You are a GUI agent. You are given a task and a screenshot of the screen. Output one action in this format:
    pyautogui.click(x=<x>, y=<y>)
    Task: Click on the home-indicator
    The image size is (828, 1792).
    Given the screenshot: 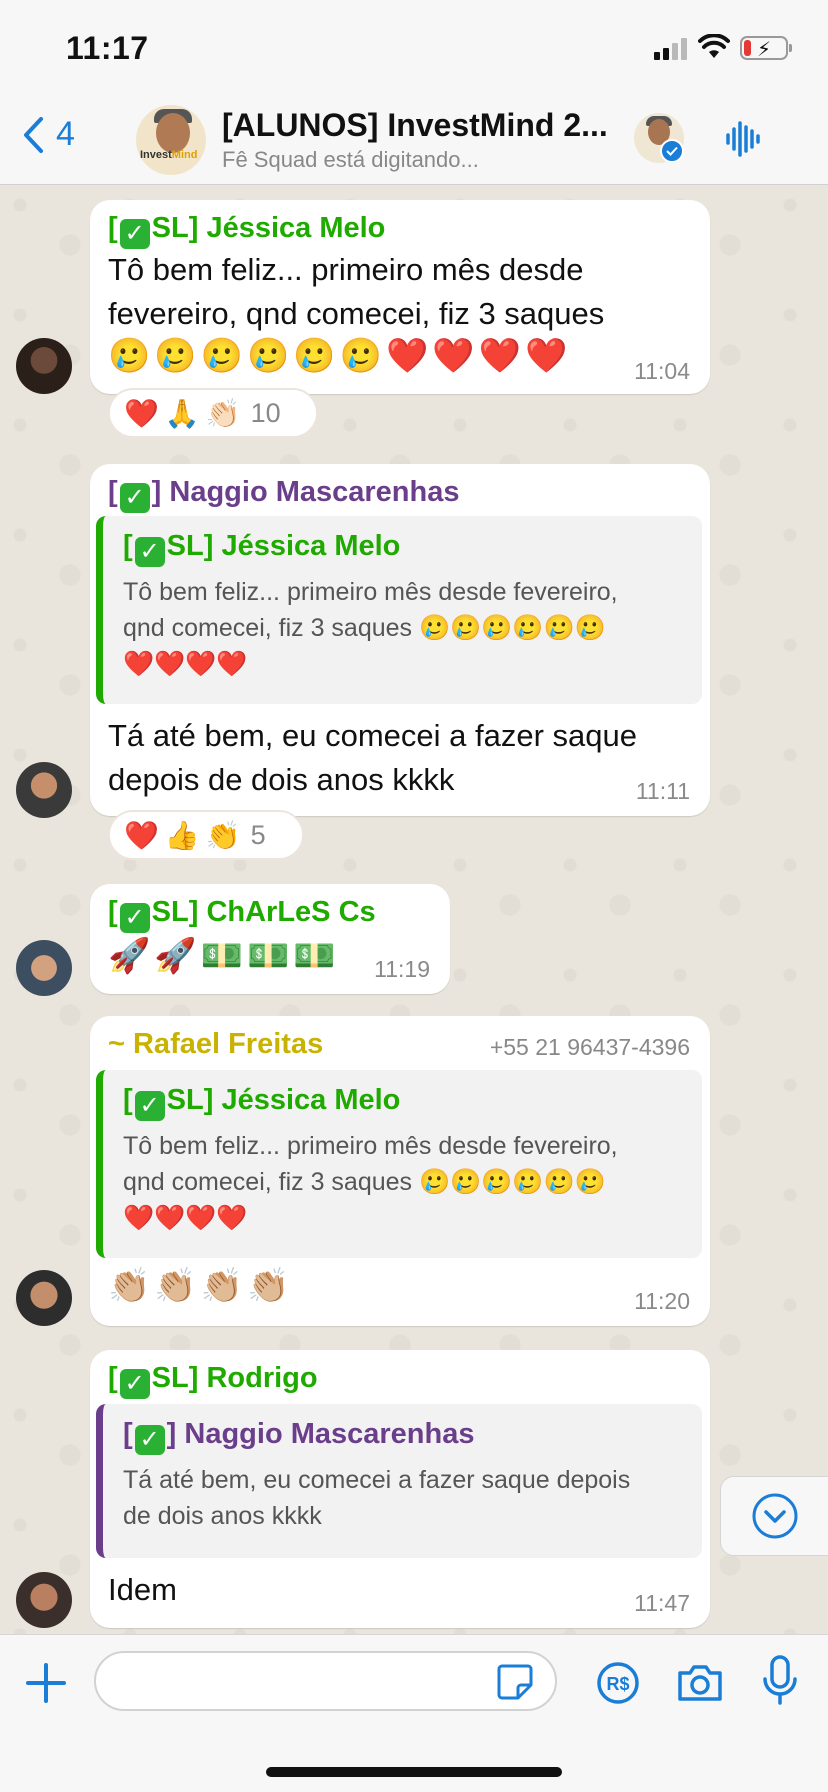 What is the action you would take?
    pyautogui.click(x=414, y=1772)
    